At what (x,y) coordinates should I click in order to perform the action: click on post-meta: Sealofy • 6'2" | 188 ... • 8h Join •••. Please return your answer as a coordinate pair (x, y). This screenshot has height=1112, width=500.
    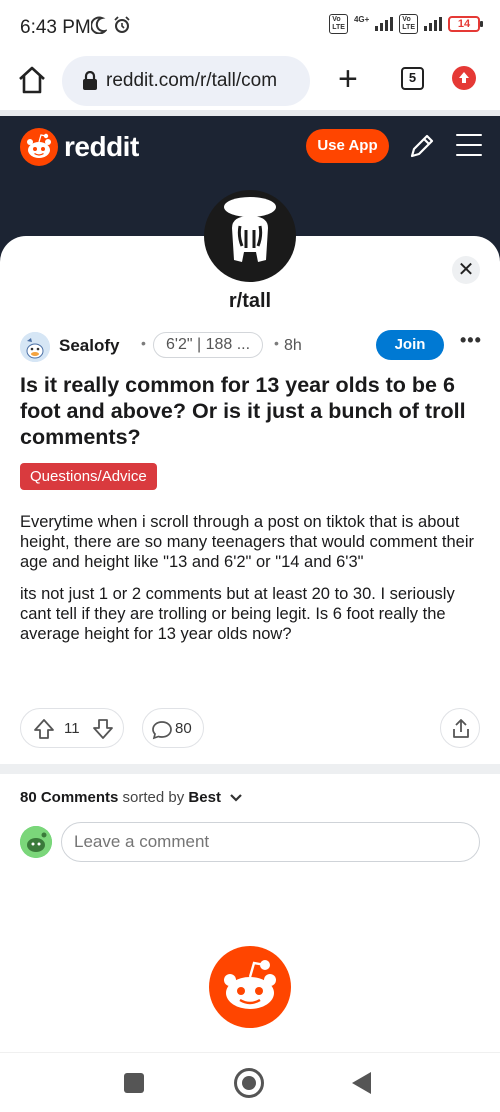
    Looking at the image, I should click on (251, 346).